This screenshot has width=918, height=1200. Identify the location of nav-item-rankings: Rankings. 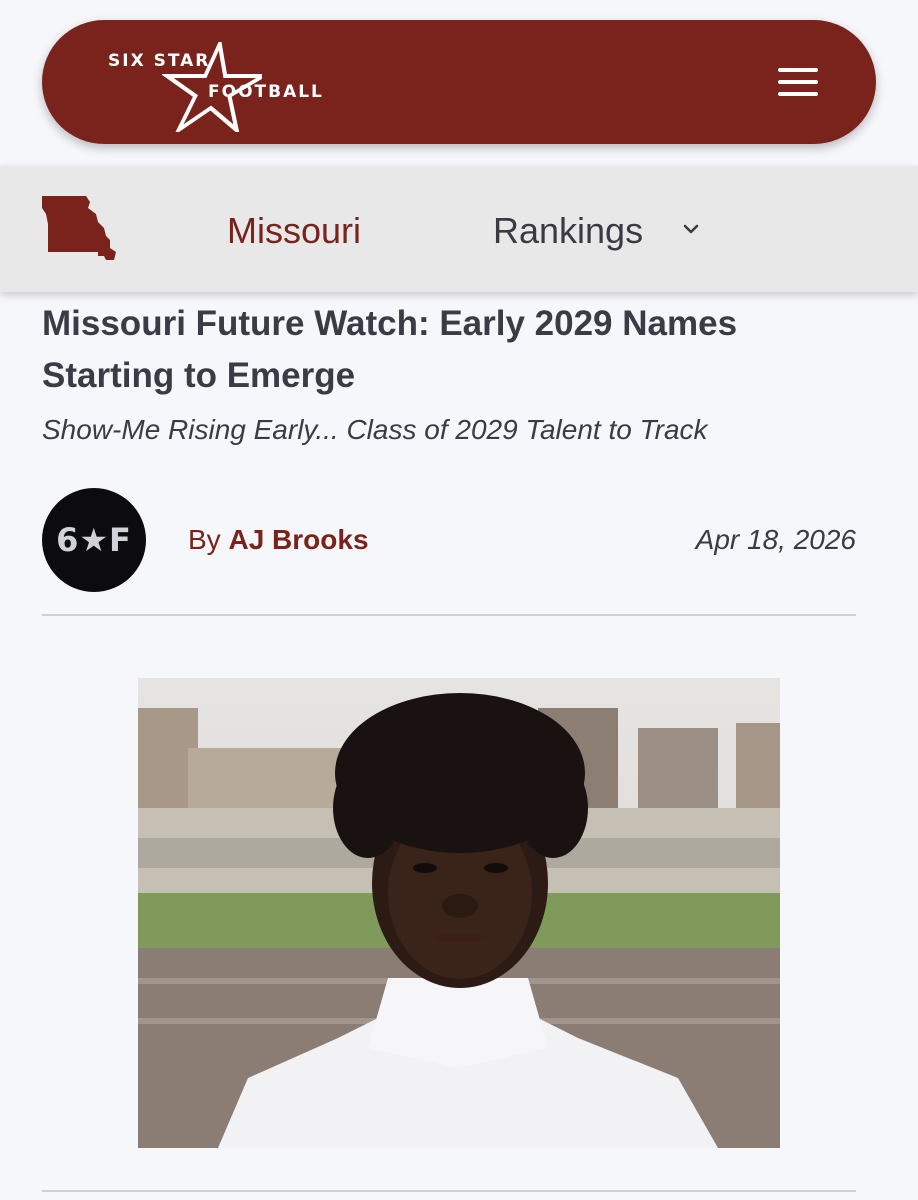
(568, 231).